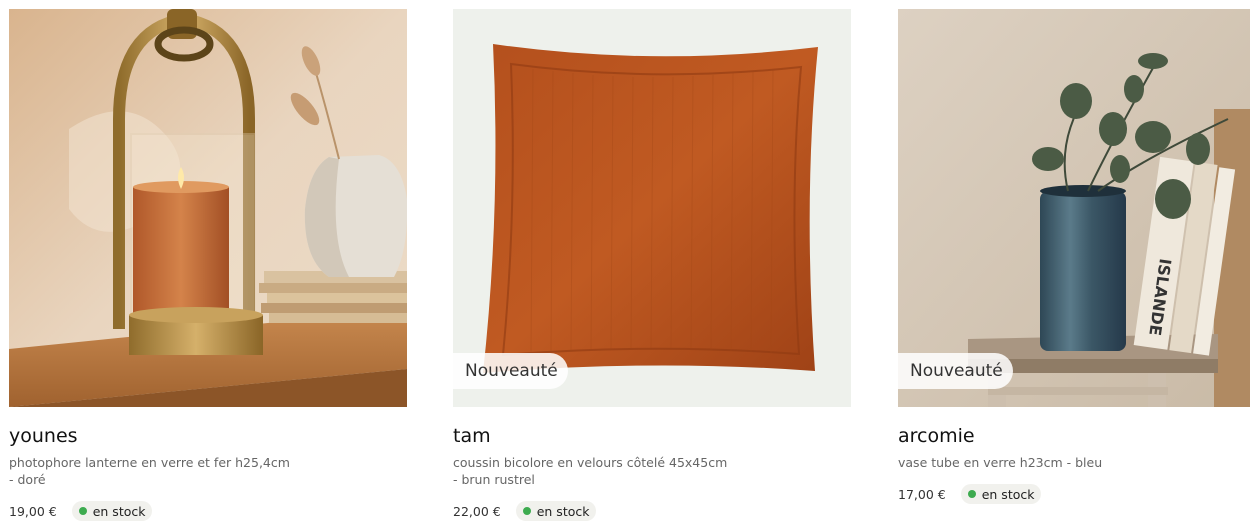 The width and height of the screenshot is (1250, 521). I want to click on product-price: 19,00 €, so click(33, 511).